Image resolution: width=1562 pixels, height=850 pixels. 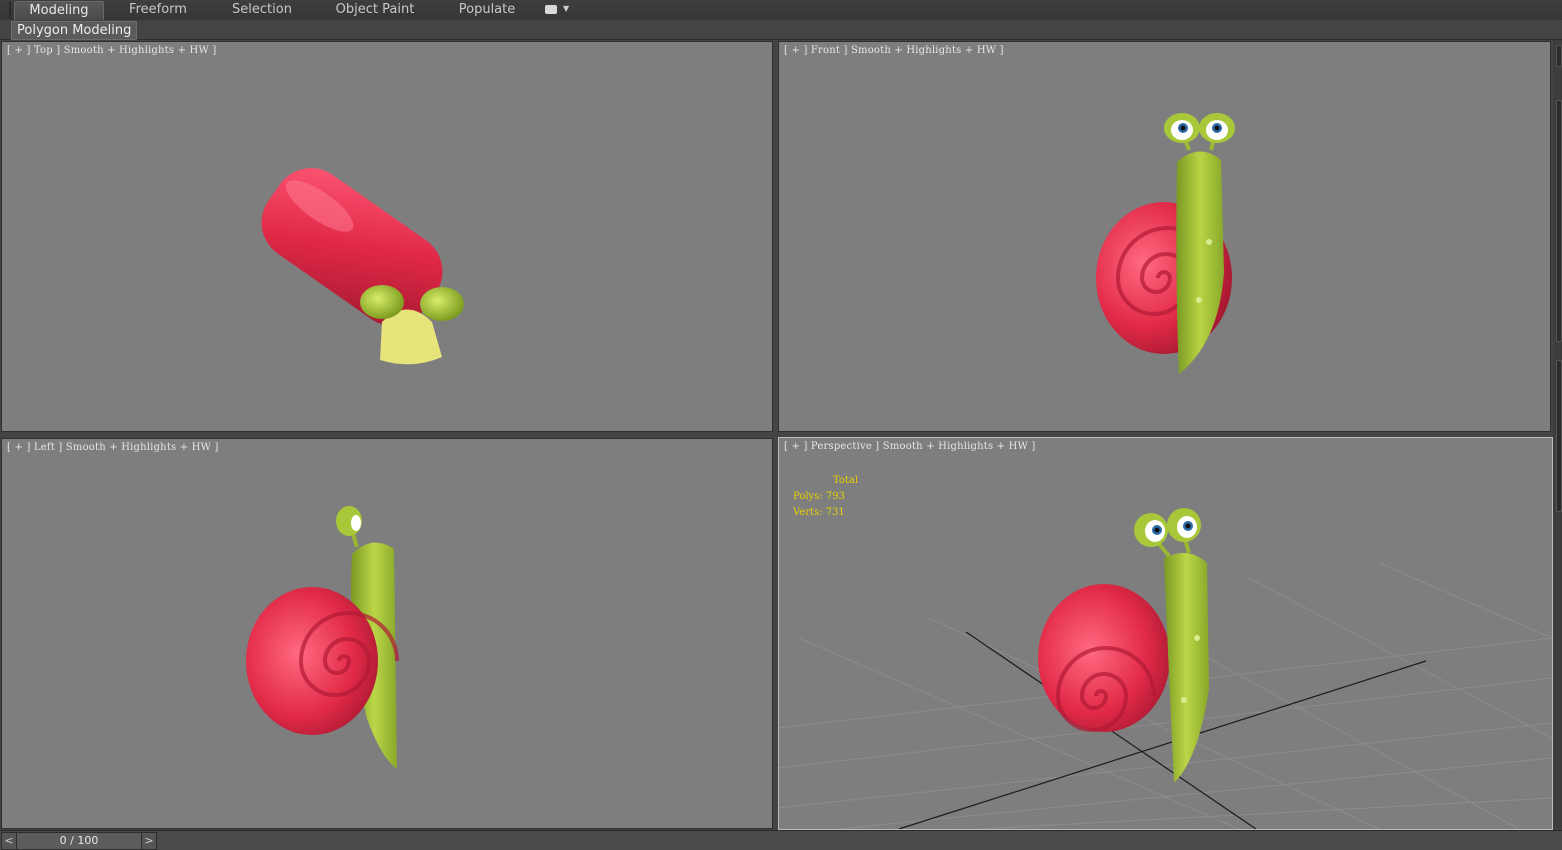 I want to click on time-prev-button: <, so click(x=9, y=841).